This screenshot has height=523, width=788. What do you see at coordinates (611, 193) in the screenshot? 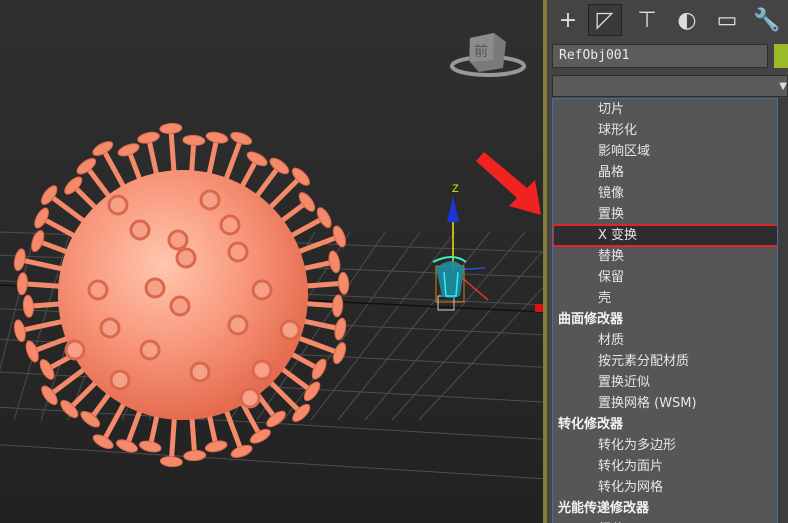
I see `modifier-item-label: 镜像` at bounding box center [611, 193].